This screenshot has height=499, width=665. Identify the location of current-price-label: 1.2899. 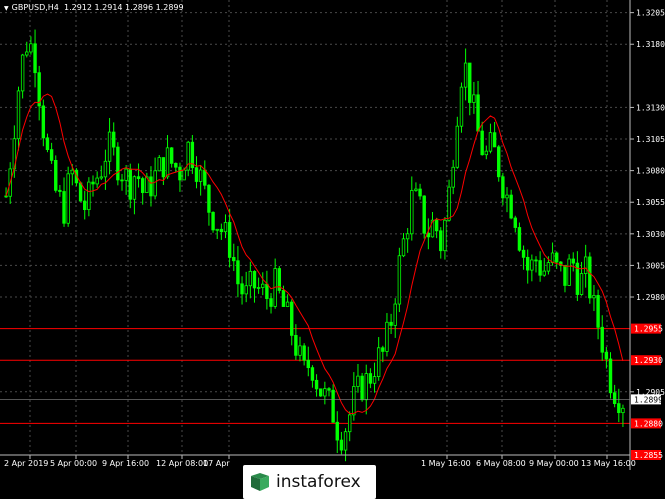
(648, 399).